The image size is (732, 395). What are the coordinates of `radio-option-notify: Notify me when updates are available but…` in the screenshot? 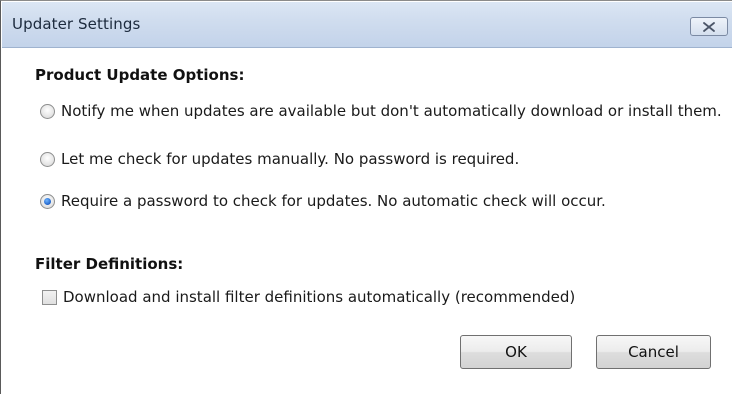 It's located at (381, 111).